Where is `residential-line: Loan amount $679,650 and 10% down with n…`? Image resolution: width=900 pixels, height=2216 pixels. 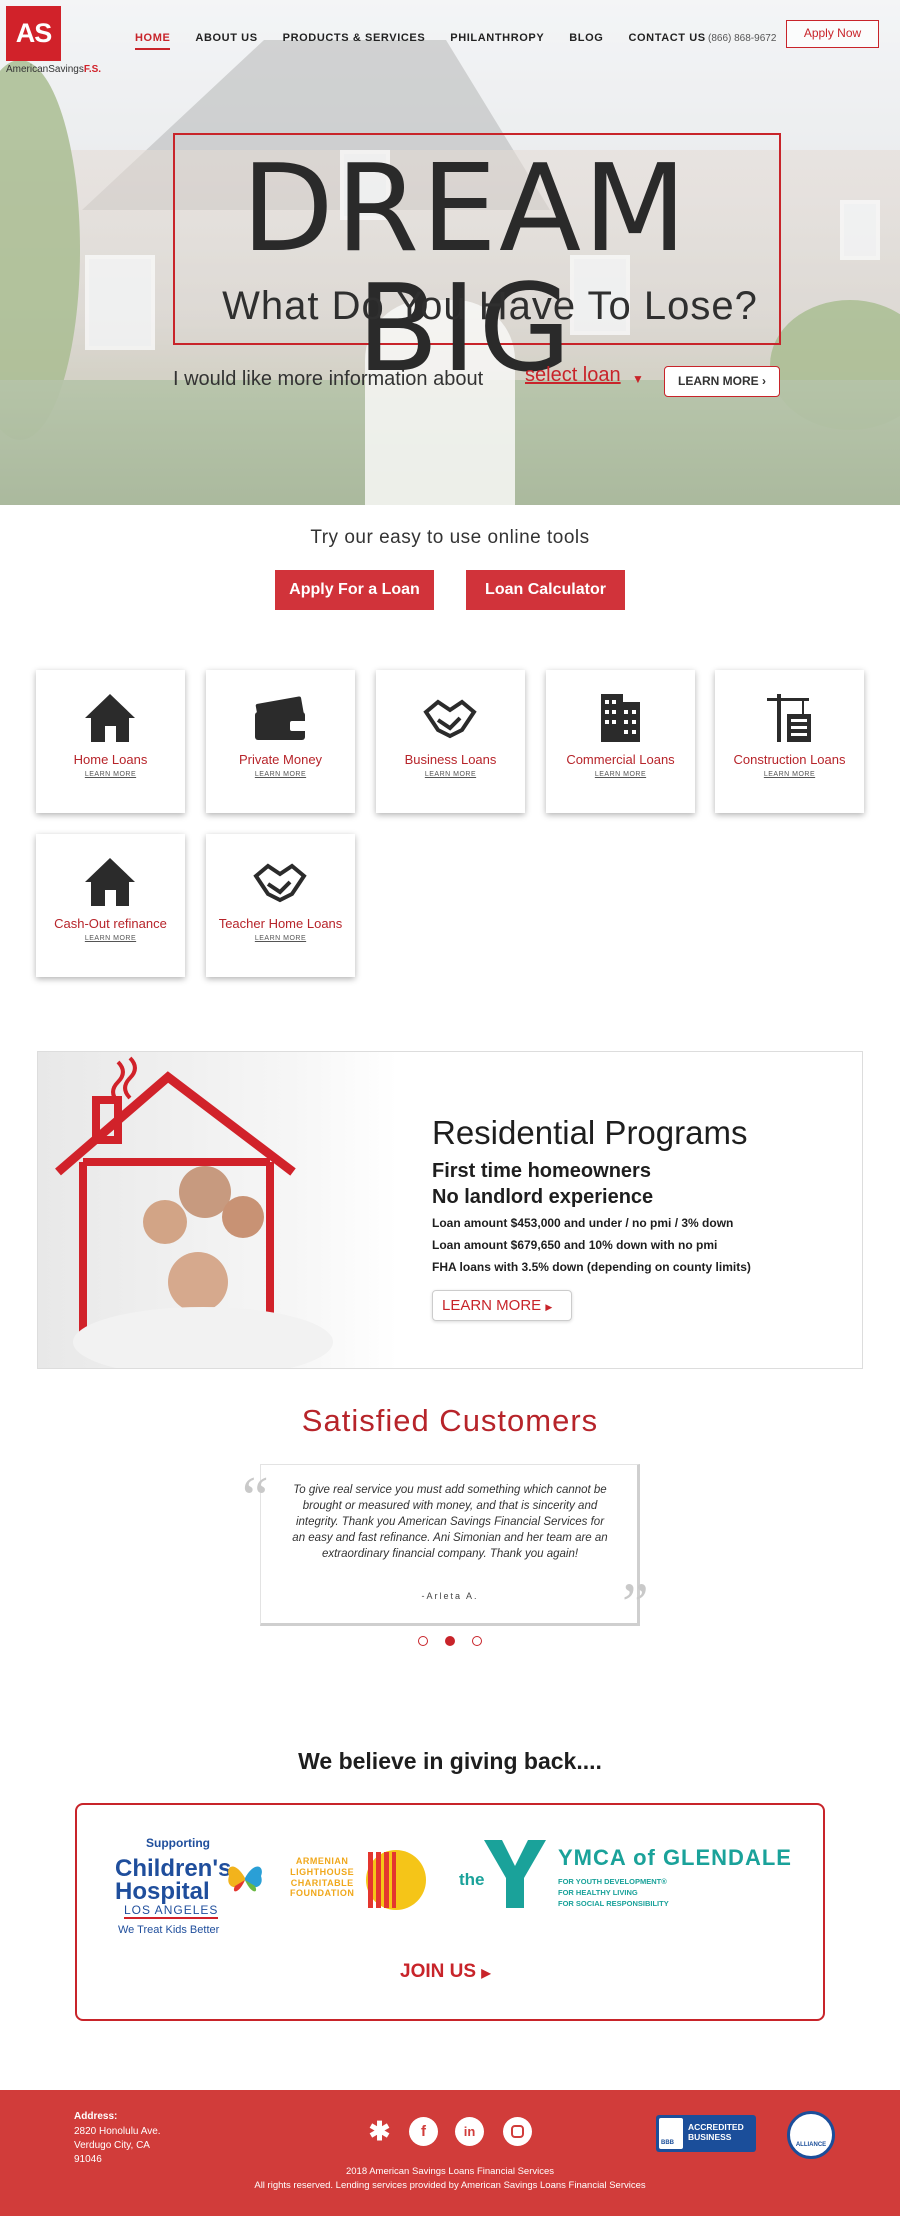
residential-line: Loan amount $679,650 and 10% down with n… is located at coordinates (575, 1245).